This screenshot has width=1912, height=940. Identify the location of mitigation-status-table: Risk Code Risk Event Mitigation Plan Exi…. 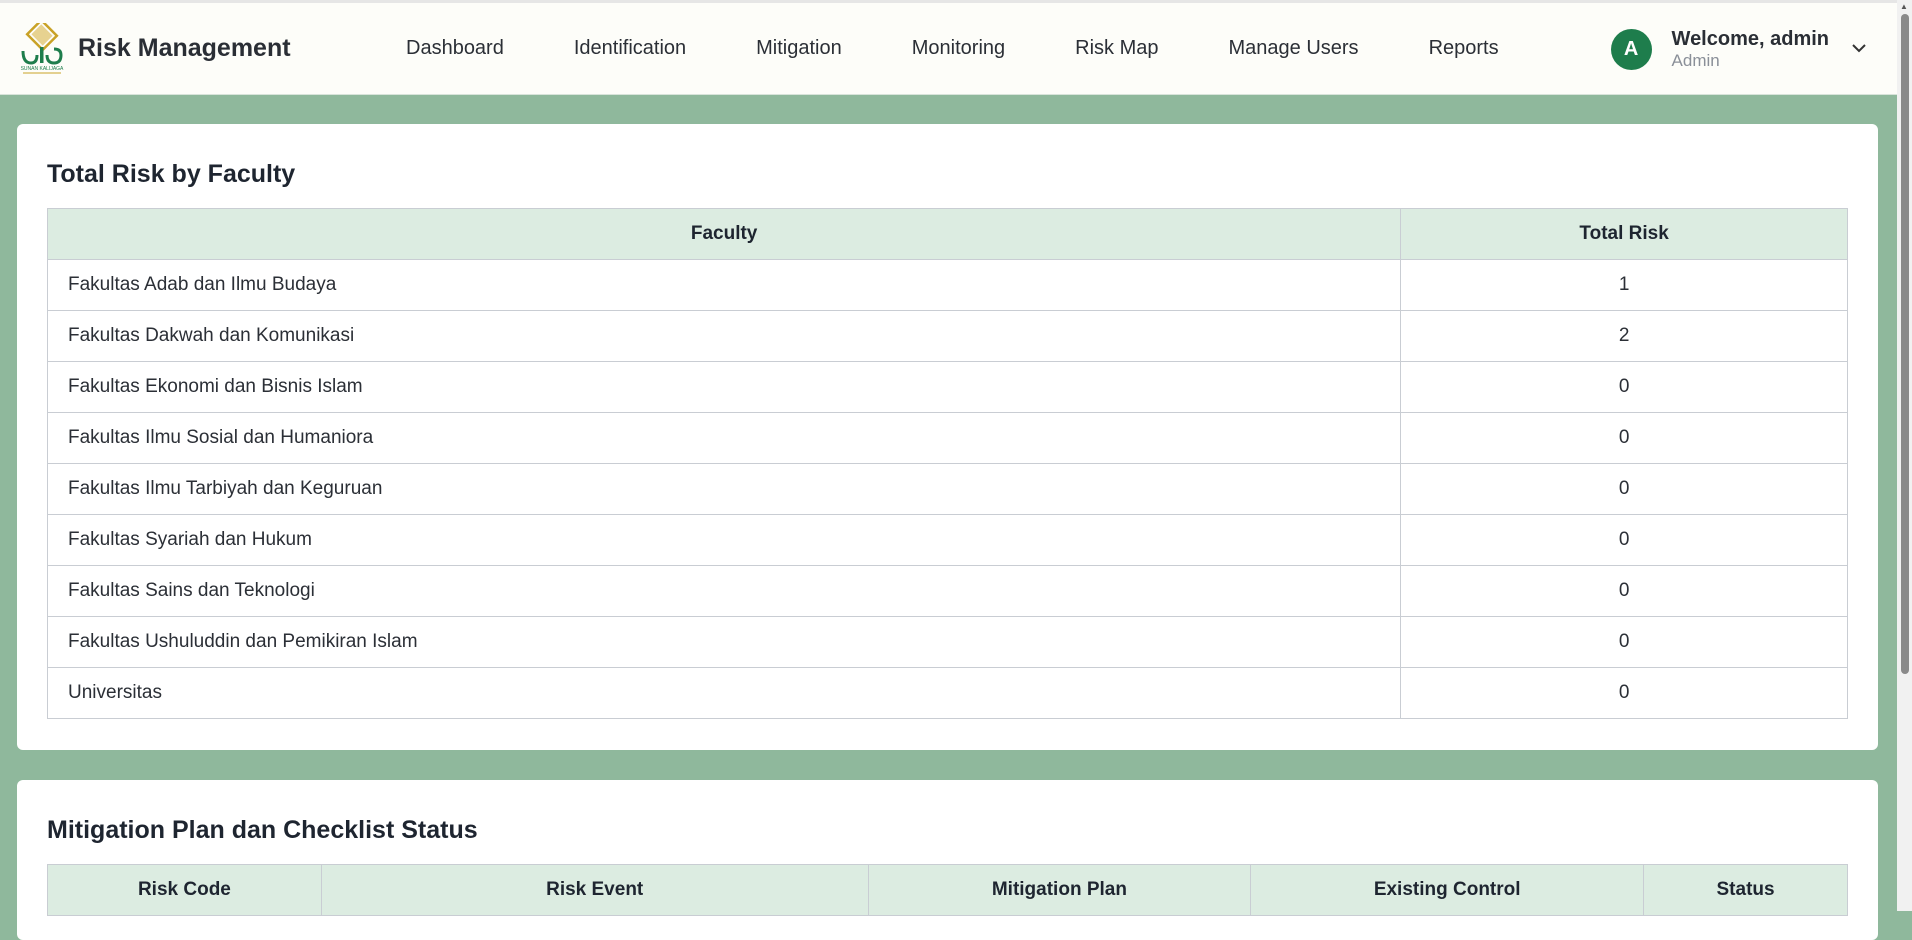
(947, 890).